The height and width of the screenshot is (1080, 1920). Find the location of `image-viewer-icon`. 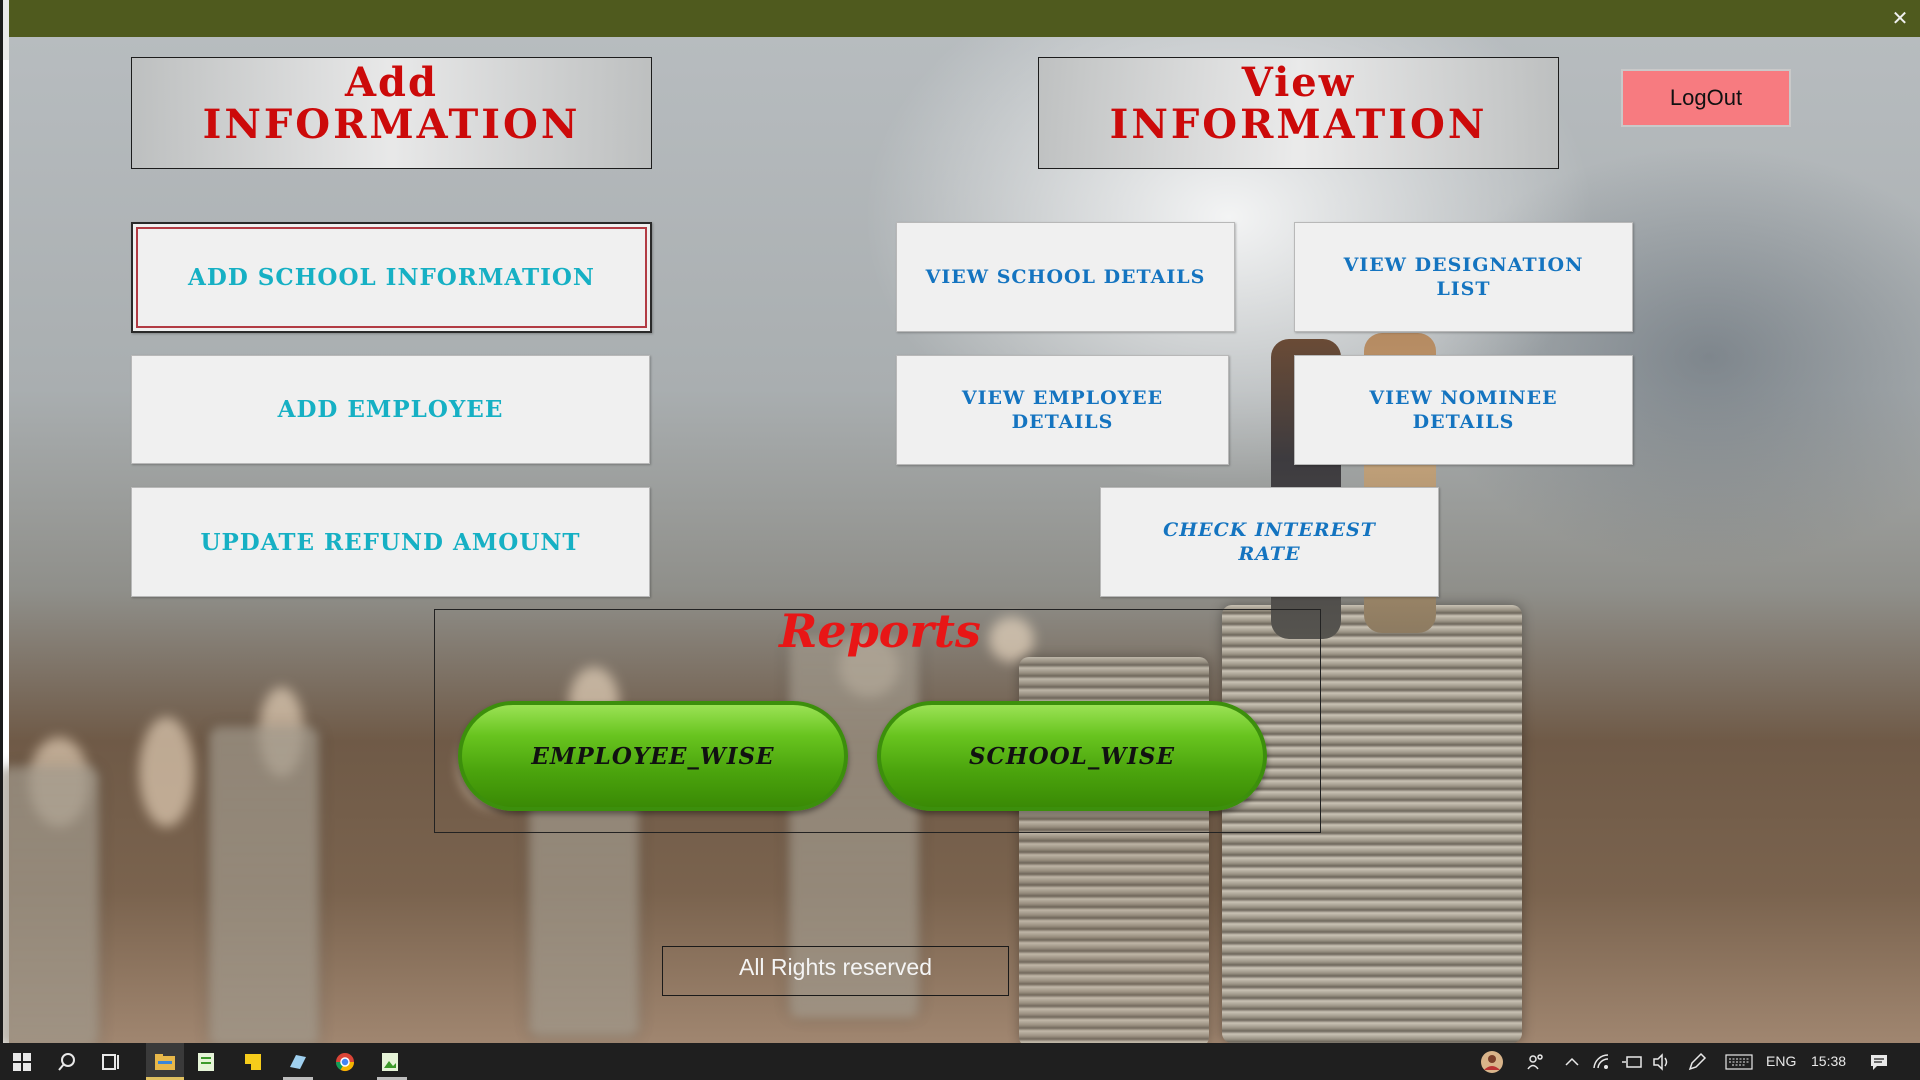

image-viewer-icon is located at coordinates (390, 1062).